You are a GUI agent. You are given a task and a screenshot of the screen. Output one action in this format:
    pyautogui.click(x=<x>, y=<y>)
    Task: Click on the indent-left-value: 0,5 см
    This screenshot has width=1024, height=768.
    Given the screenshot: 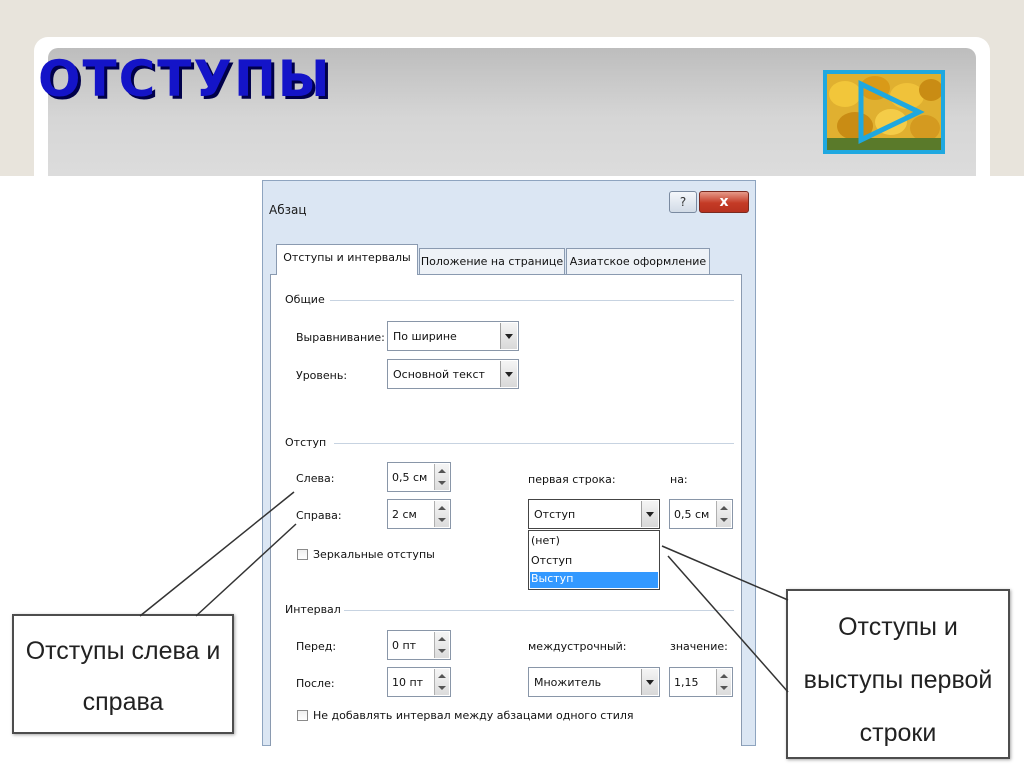 What is the action you would take?
    pyautogui.click(x=410, y=477)
    